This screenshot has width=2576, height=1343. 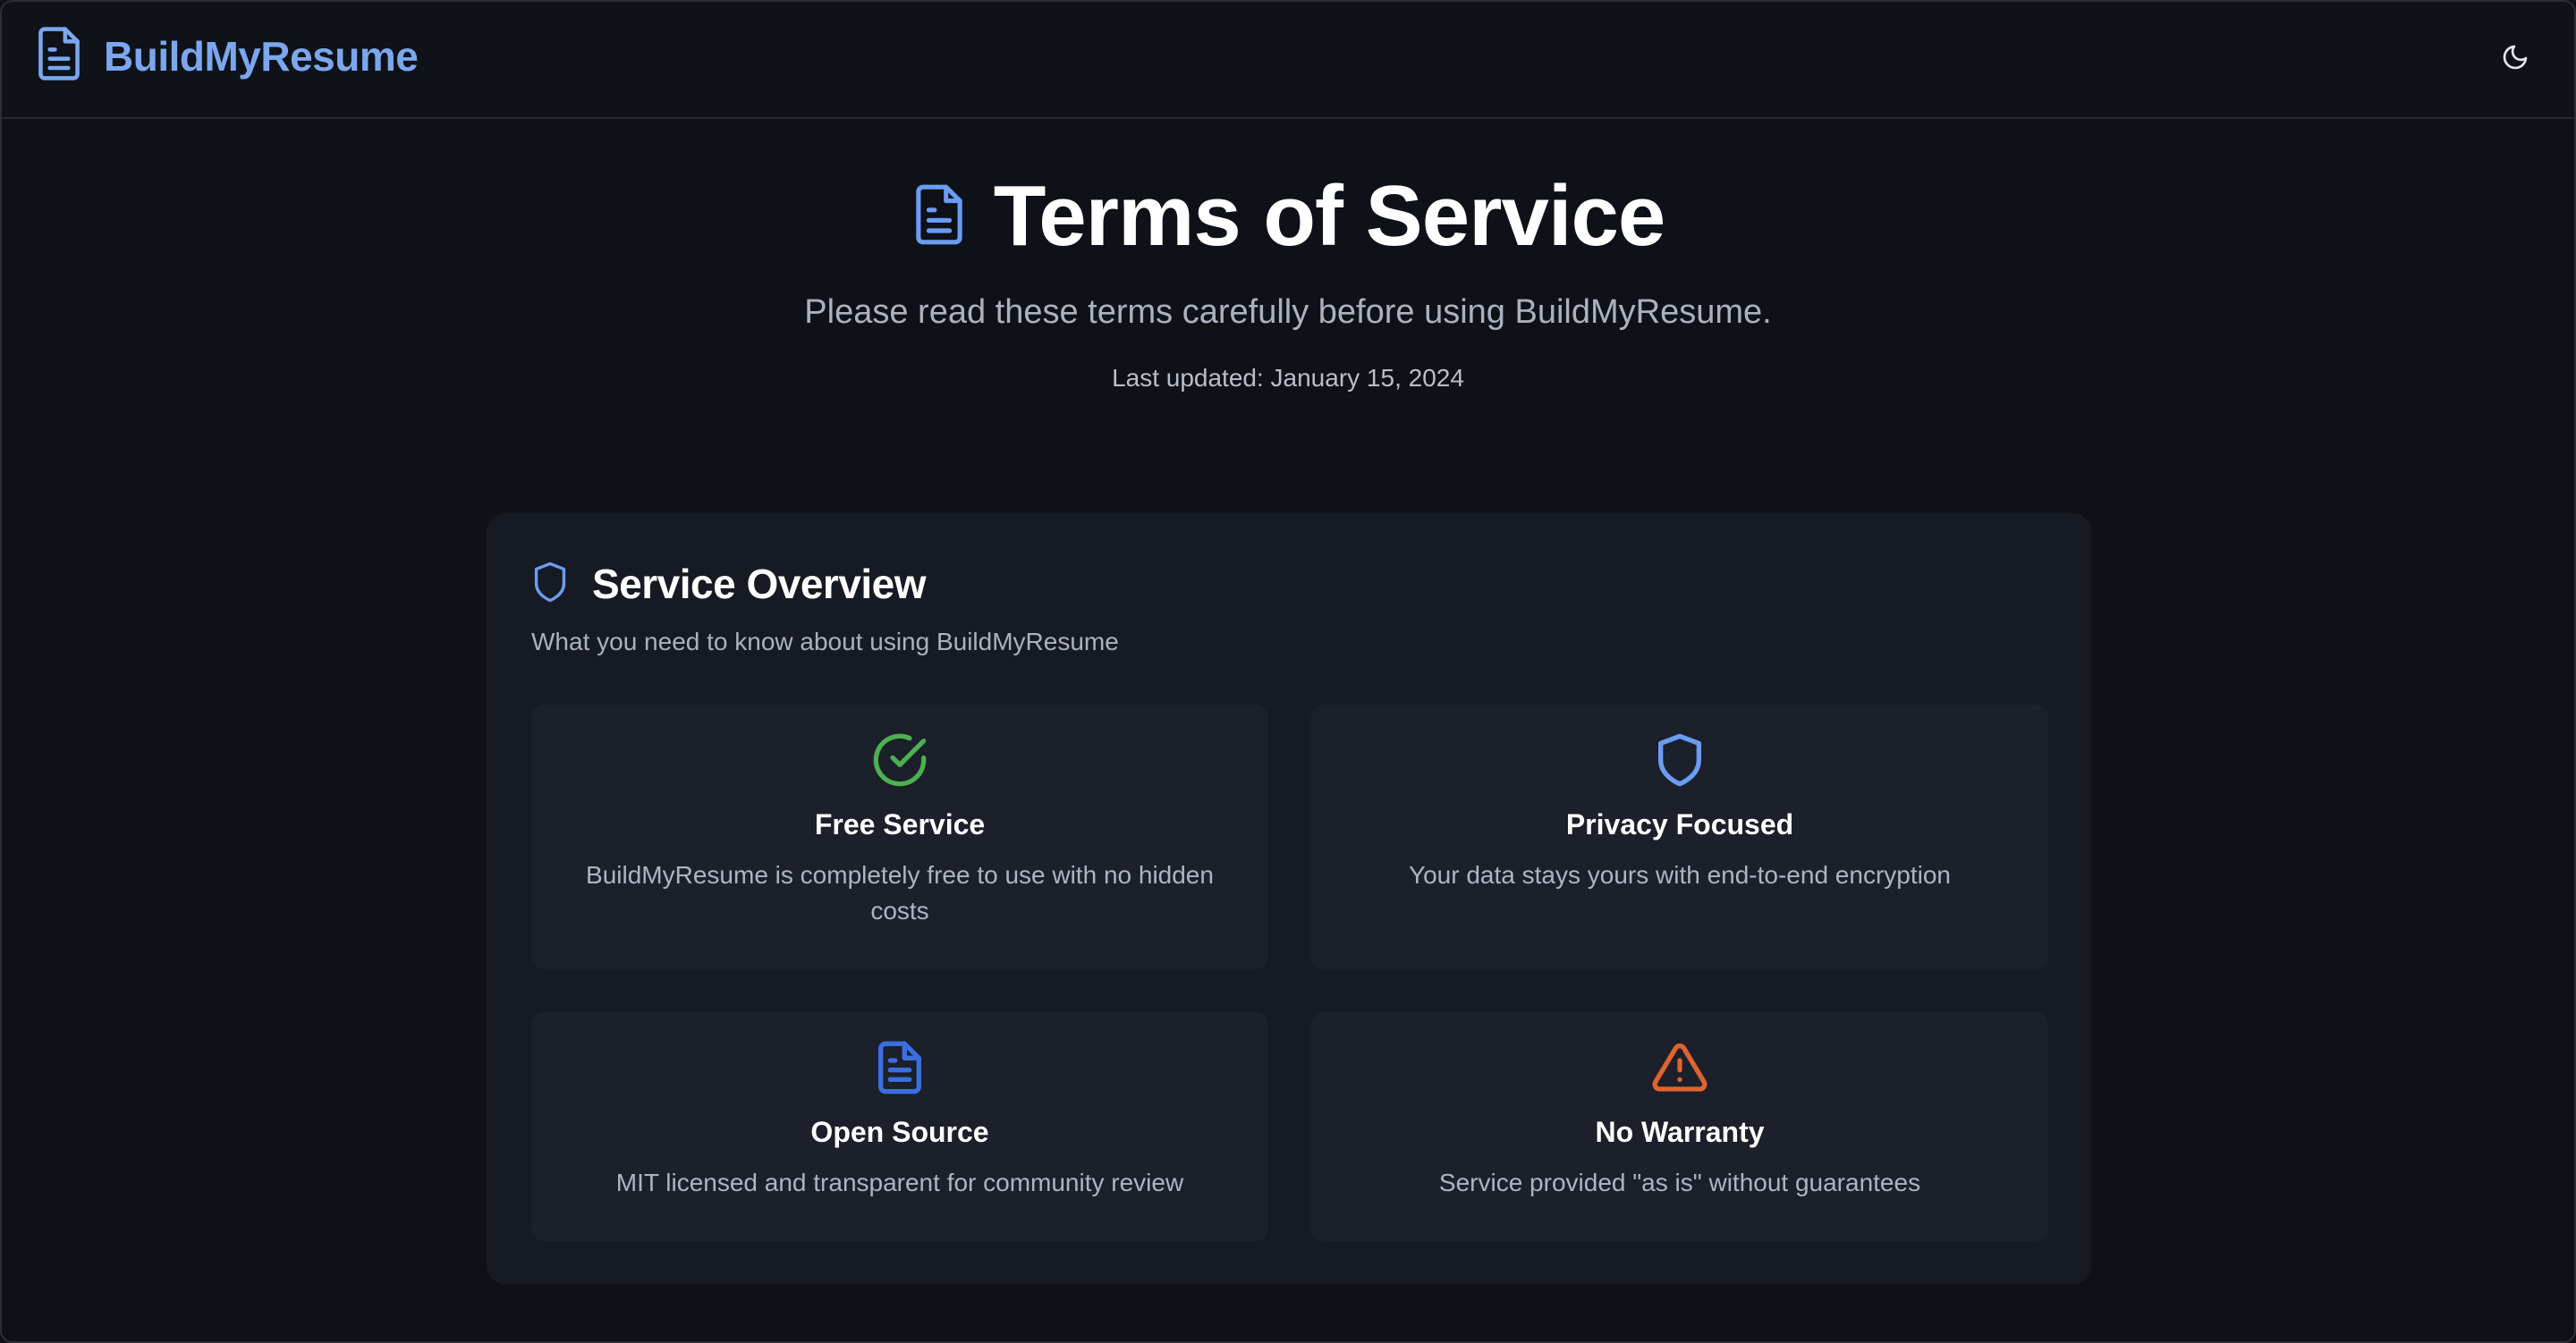 I want to click on theme-toggle-button, so click(x=2515, y=59).